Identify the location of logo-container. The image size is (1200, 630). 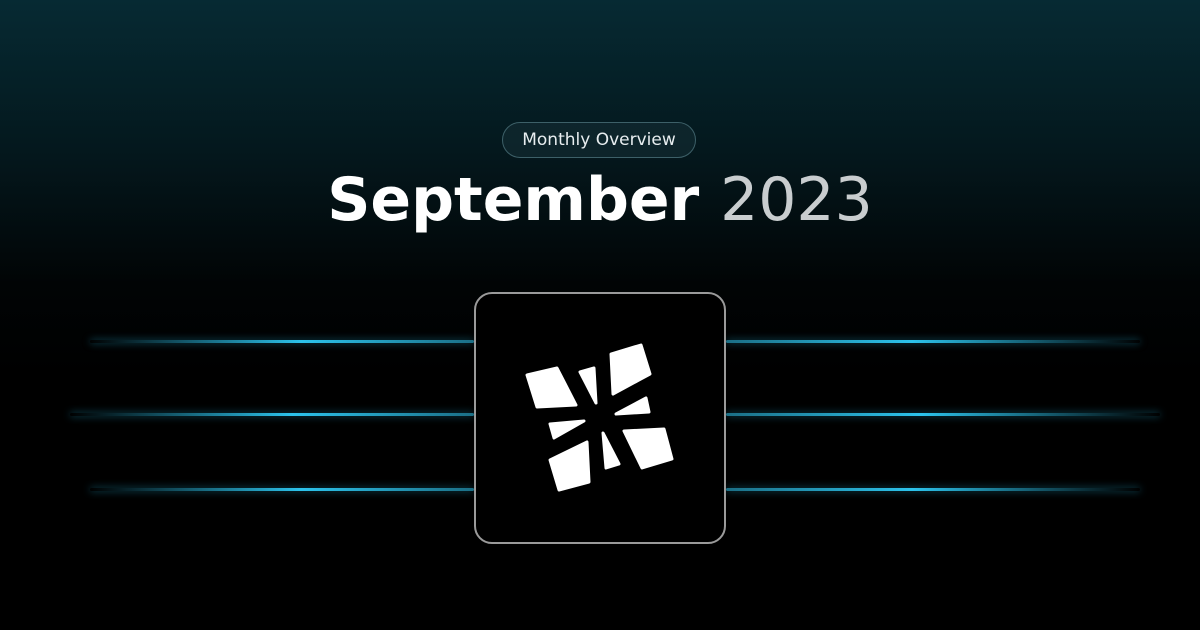
(600, 418).